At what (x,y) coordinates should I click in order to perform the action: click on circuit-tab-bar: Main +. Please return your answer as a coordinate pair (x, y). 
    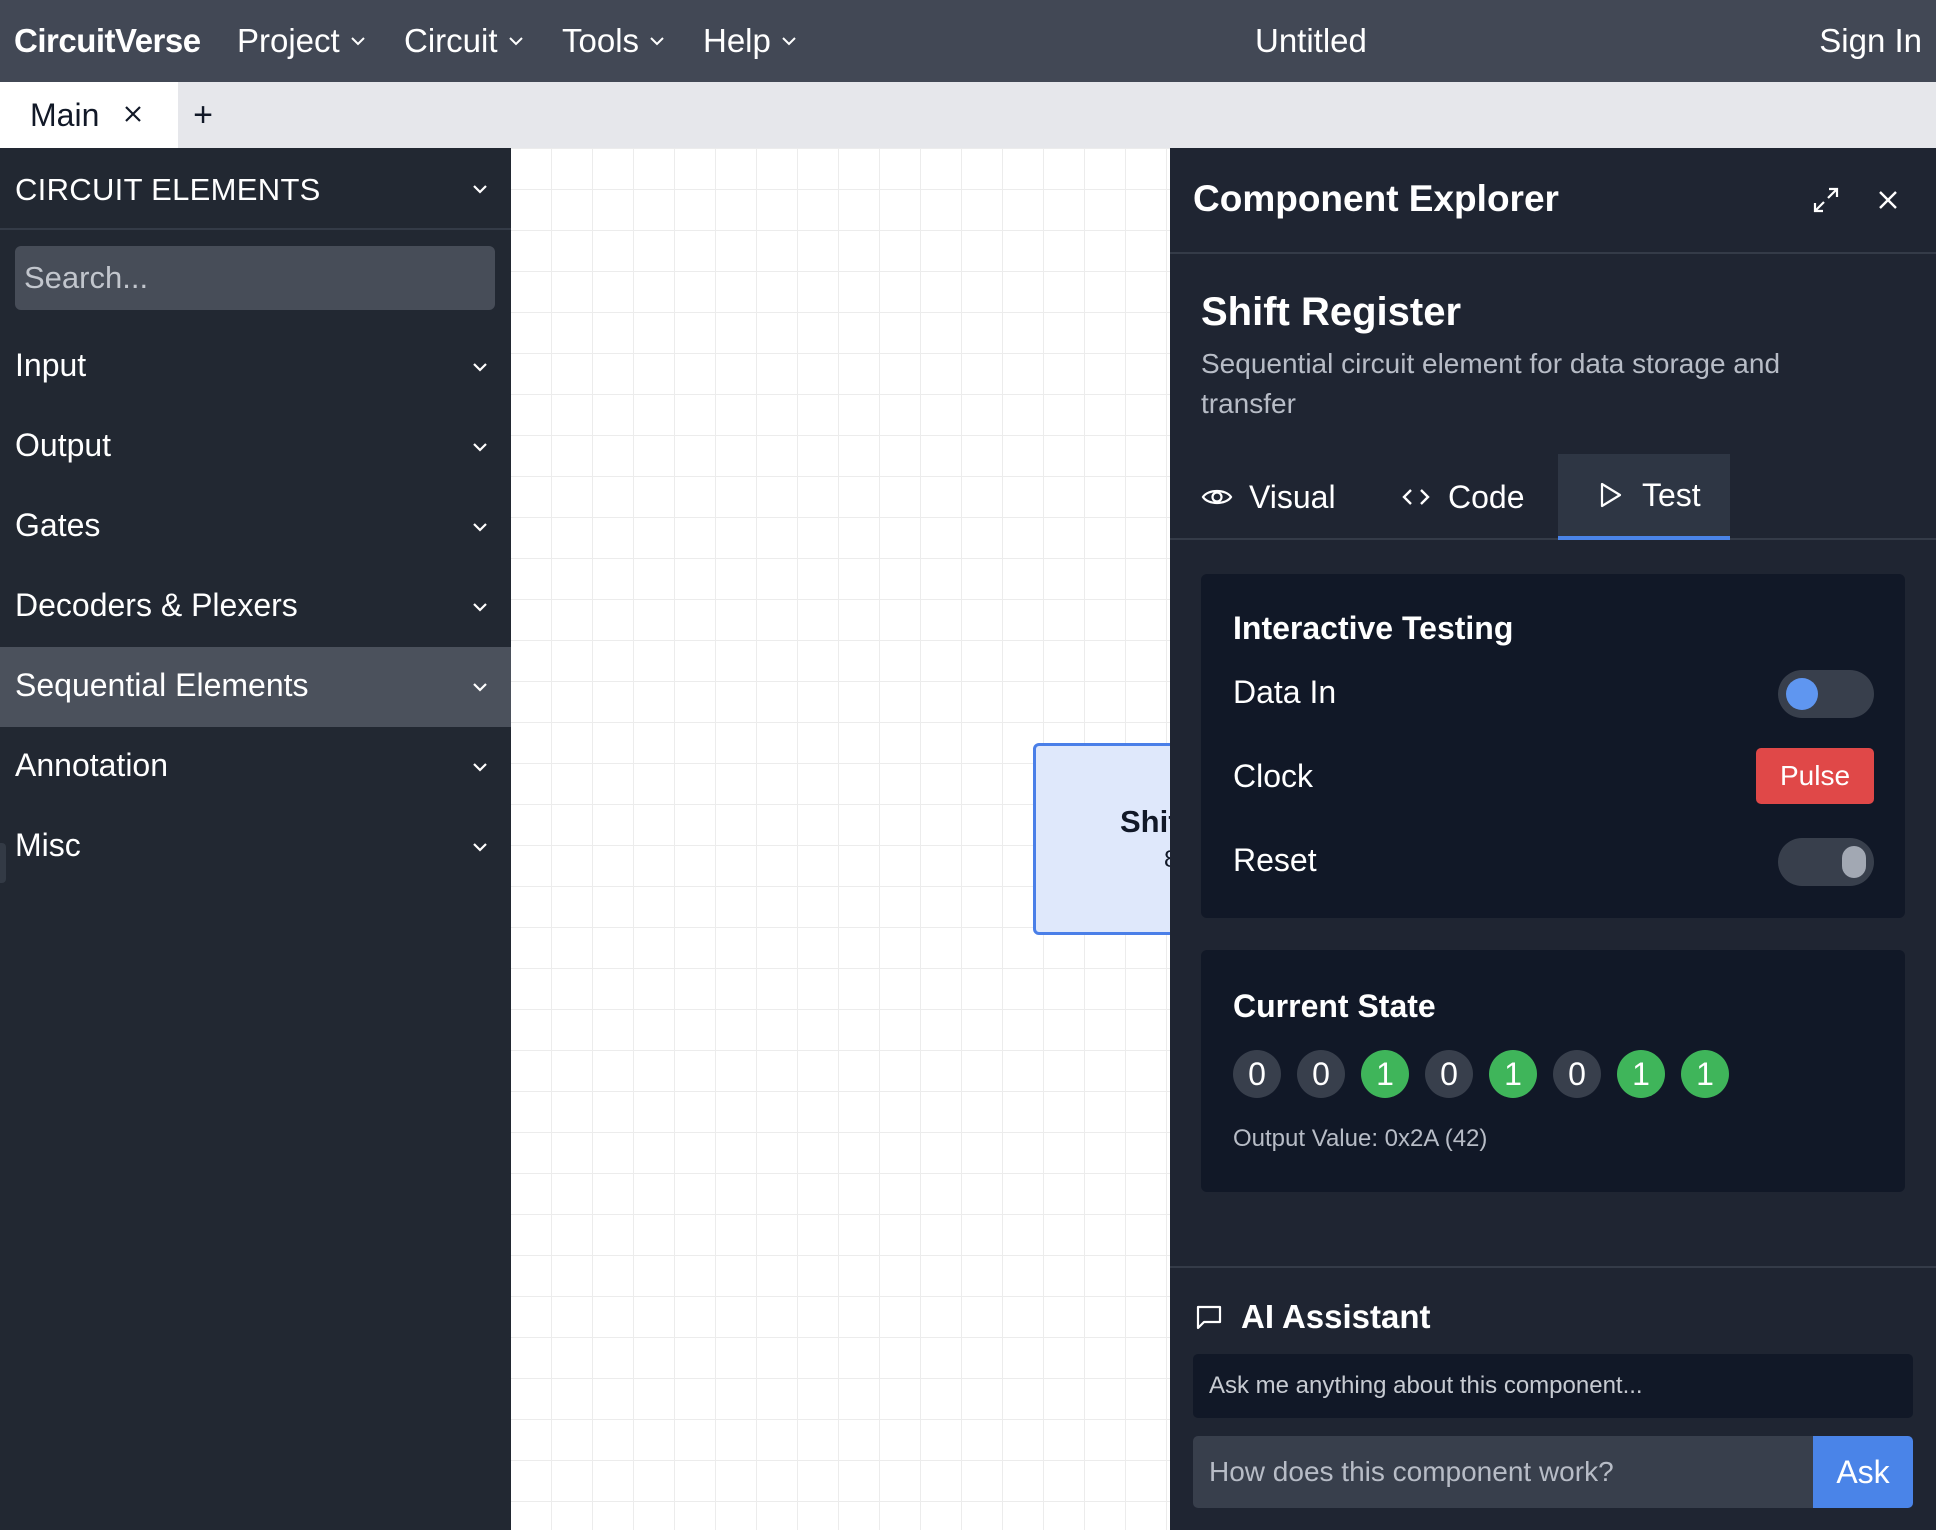
    Looking at the image, I should click on (968, 115).